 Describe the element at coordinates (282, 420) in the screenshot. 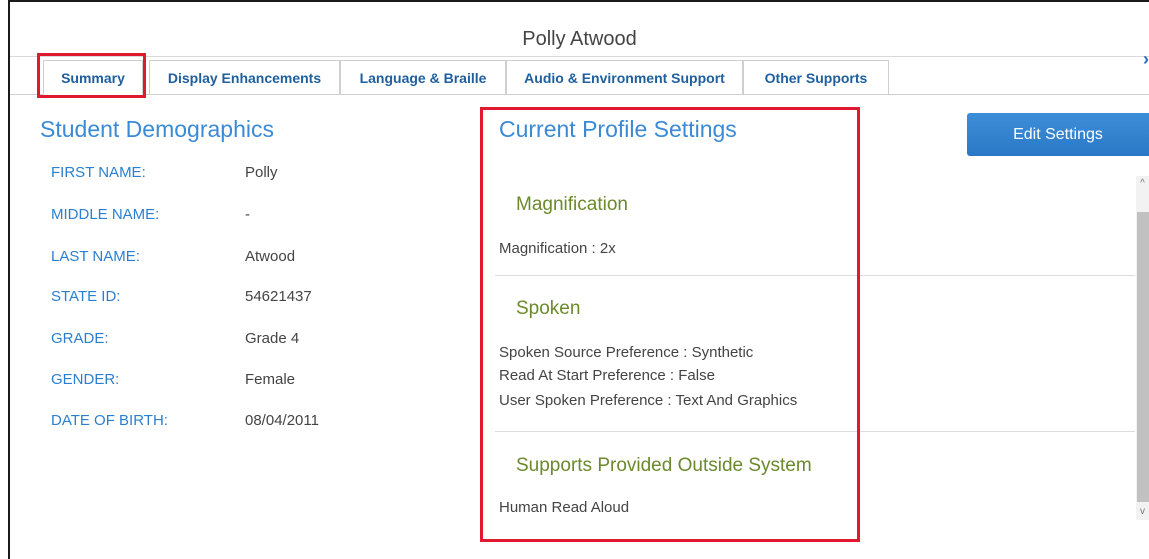

I see `demo-value: 08/04/2011` at that location.